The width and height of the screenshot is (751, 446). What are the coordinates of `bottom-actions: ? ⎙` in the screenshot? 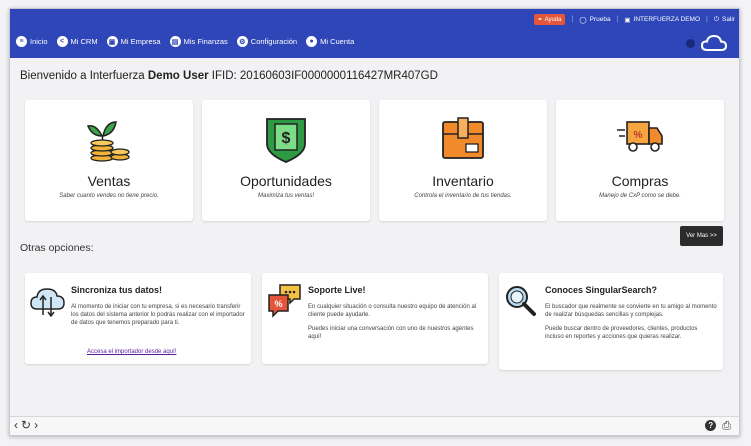 It's located at (718, 426).